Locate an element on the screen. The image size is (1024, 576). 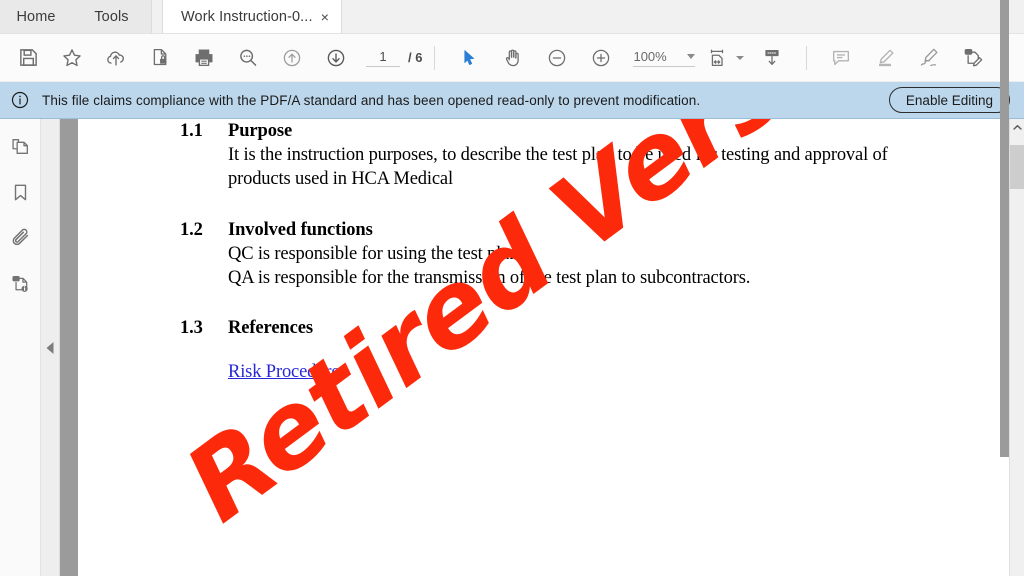
scroll-up-arrow-icon is located at coordinates (1017, 127).